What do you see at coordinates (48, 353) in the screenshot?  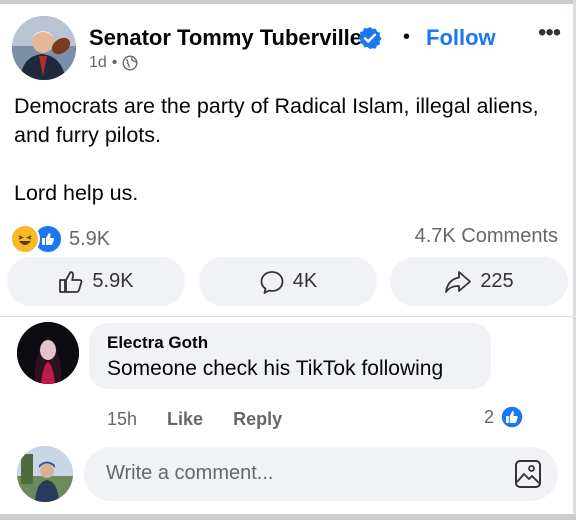 I see `commenter-avatar` at bounding box center [48, 353].